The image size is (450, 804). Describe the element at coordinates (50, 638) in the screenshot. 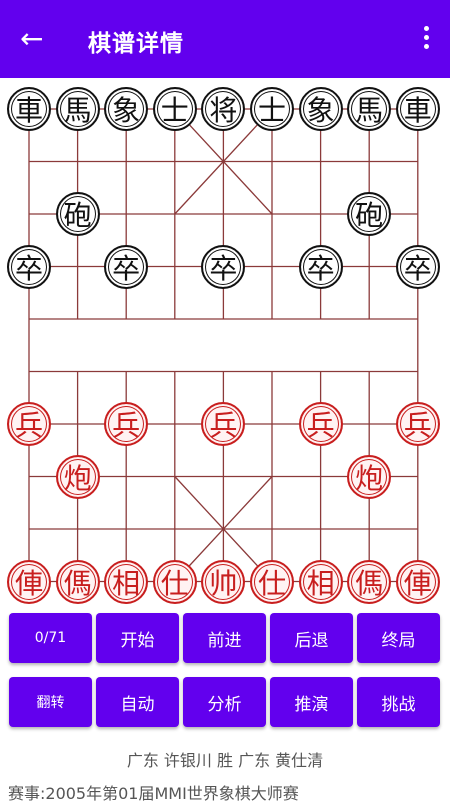

I see `move-counter-button: 0/71` at that location.